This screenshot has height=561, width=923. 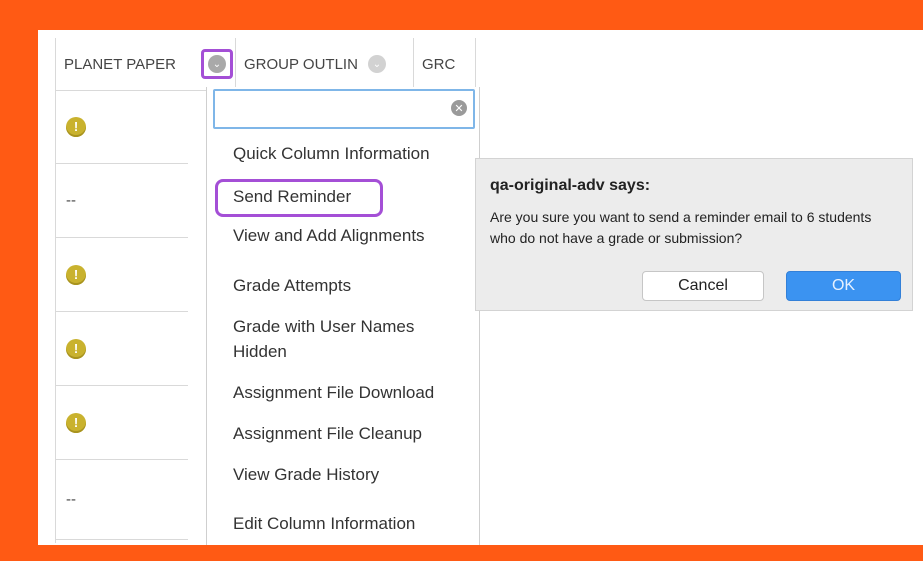 What do you see at coordinates (439, 64) in the screenshot?
I see `column-header-label: GRC` at bounding box center [439, 64].